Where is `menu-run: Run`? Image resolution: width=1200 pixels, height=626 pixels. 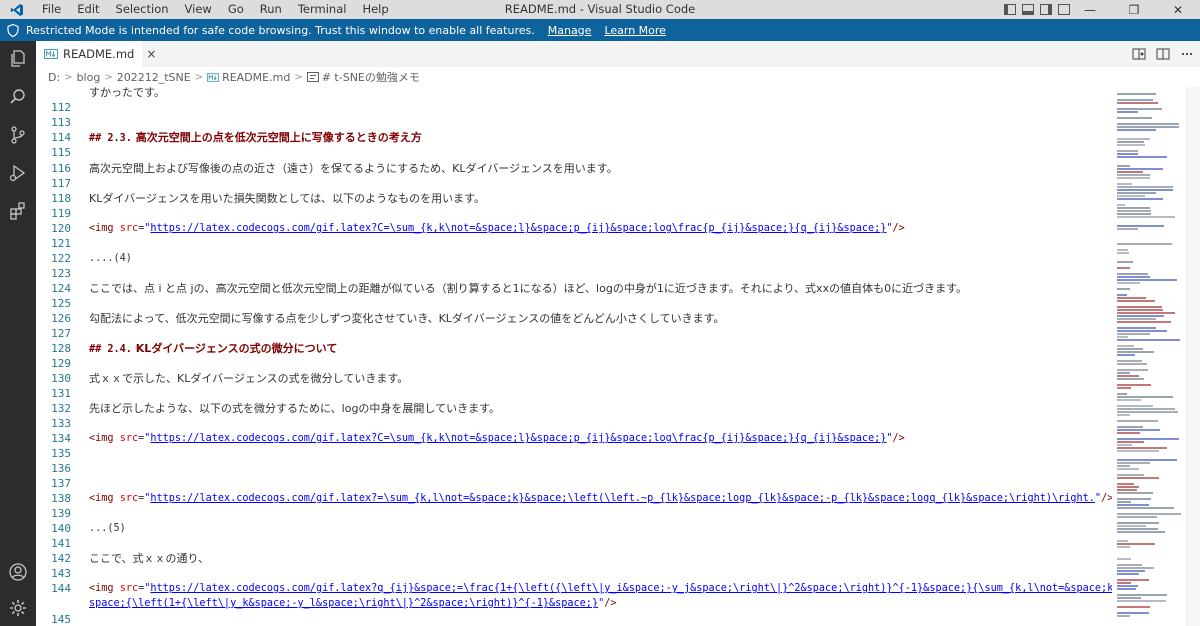
menu-run: Run is located at coordinates (271, 9).